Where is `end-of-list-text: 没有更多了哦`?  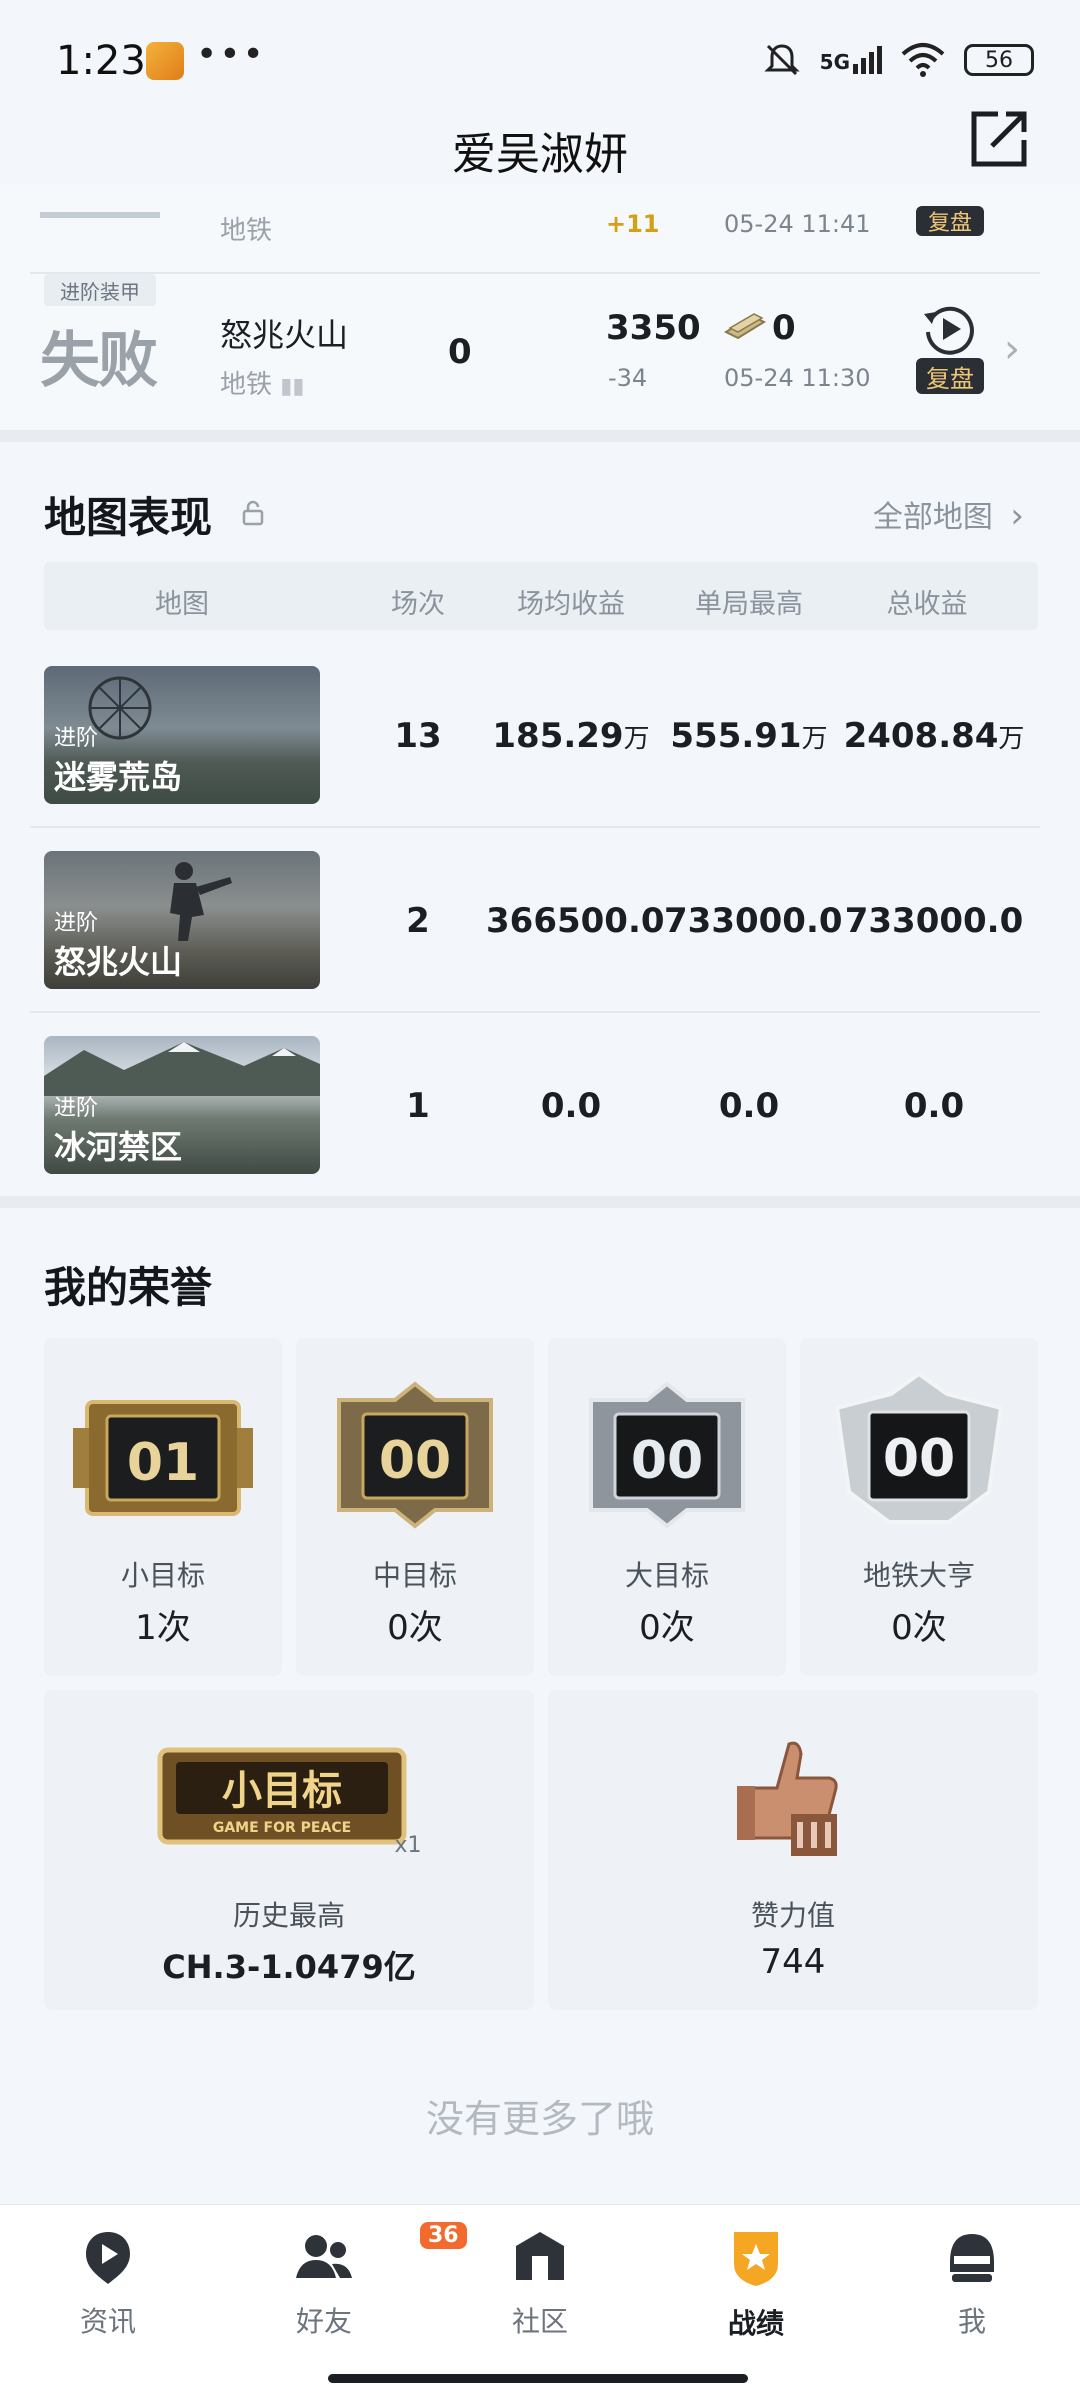
end-of-list-text: 没有更多了哦 is located at coordinates (539, 2119).